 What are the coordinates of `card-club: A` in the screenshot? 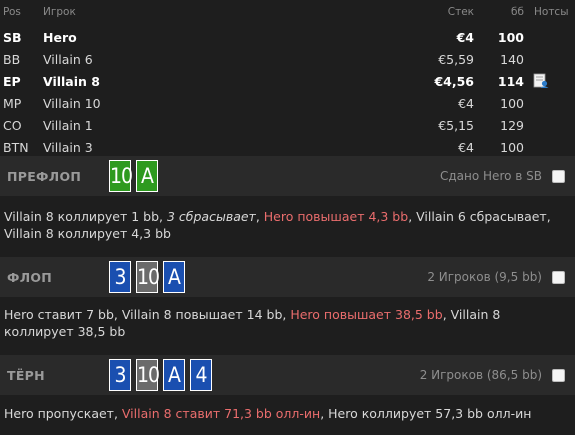 It's located at (147, 176).